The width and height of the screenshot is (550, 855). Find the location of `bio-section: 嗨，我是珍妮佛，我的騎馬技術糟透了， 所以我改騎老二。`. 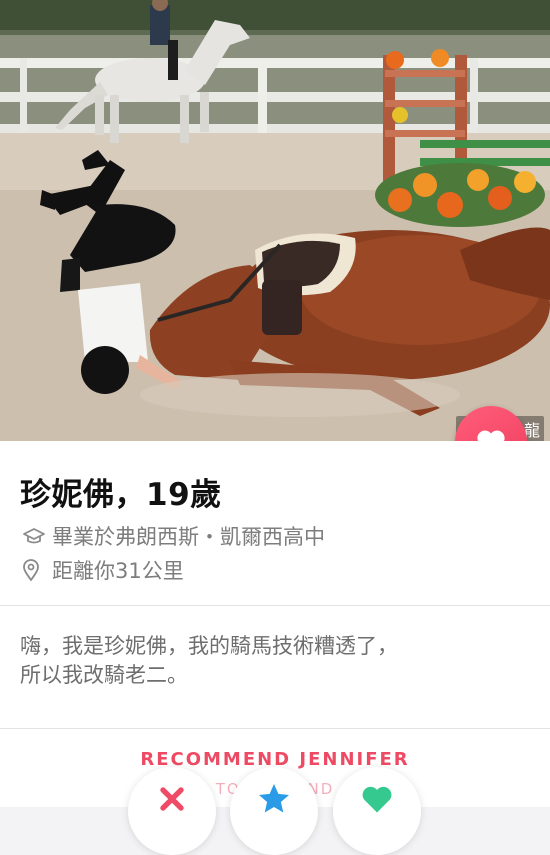

bio-section: 嗨，我是珍妮佛，我的騎馬技術糟透了， 所以我改騎老二。 is located at coordinates (275, 667).